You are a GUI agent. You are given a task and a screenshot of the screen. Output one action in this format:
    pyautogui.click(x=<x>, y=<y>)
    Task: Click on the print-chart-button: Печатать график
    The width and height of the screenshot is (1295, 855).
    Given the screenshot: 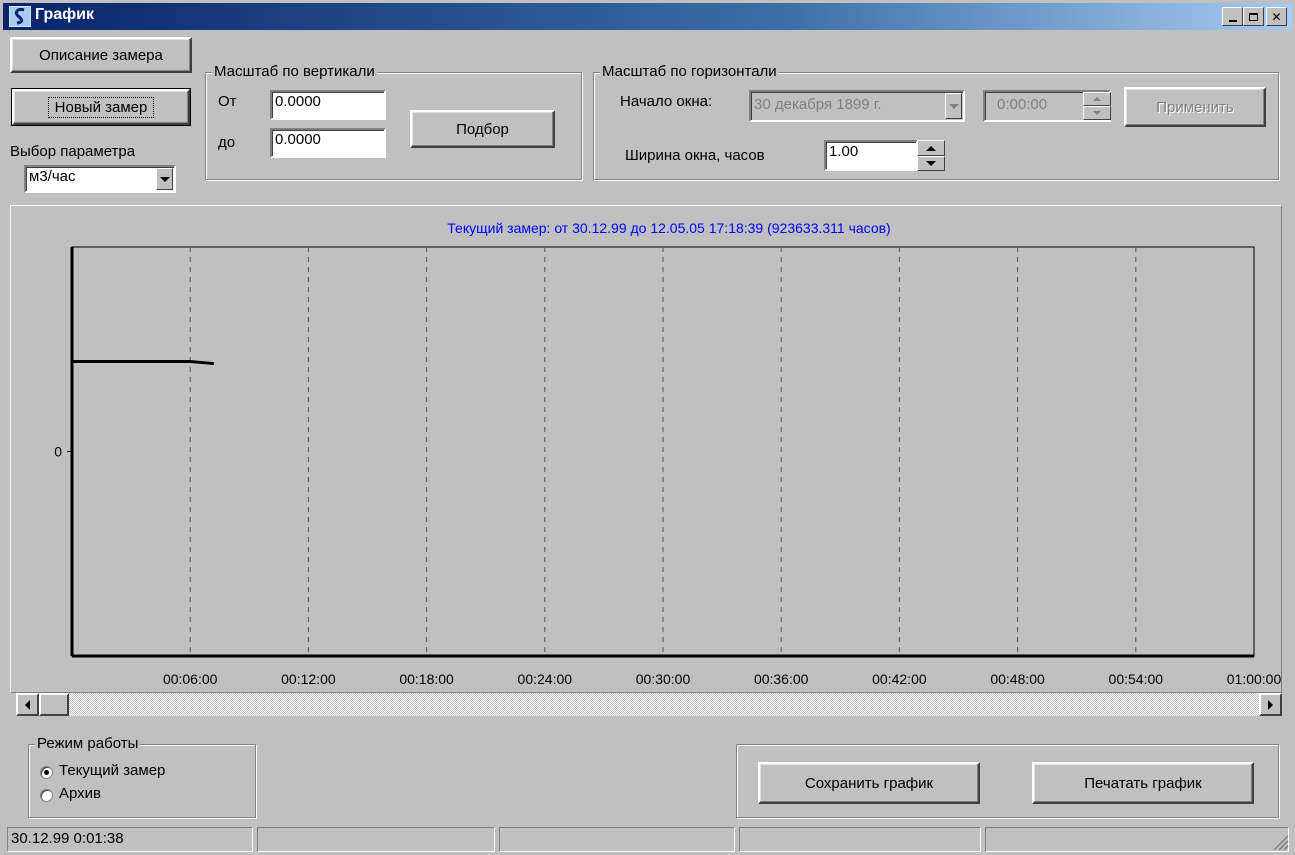 What is the action you would take?
    pyautogui.click(x=1143, y=783)
    